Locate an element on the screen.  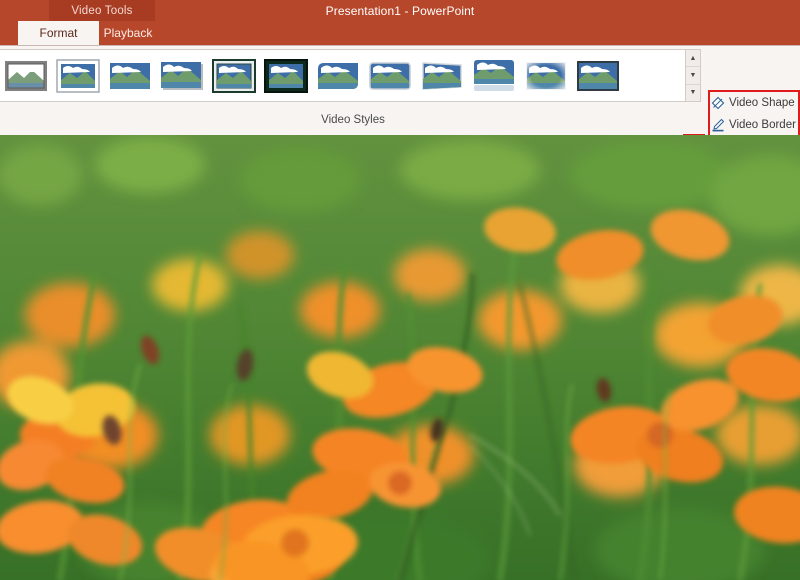
video-styles-group-label: Video Styles is located at coordinates (353, 119).